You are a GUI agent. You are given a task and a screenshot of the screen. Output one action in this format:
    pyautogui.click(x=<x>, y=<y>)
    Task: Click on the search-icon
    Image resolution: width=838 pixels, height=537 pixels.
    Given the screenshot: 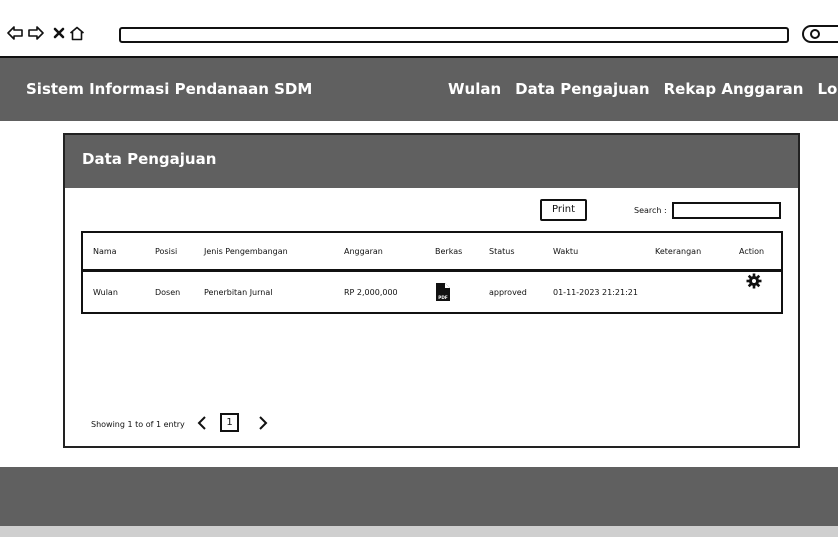 What is the action you would take?
    pyautogui.click(x=815, y=34)
    